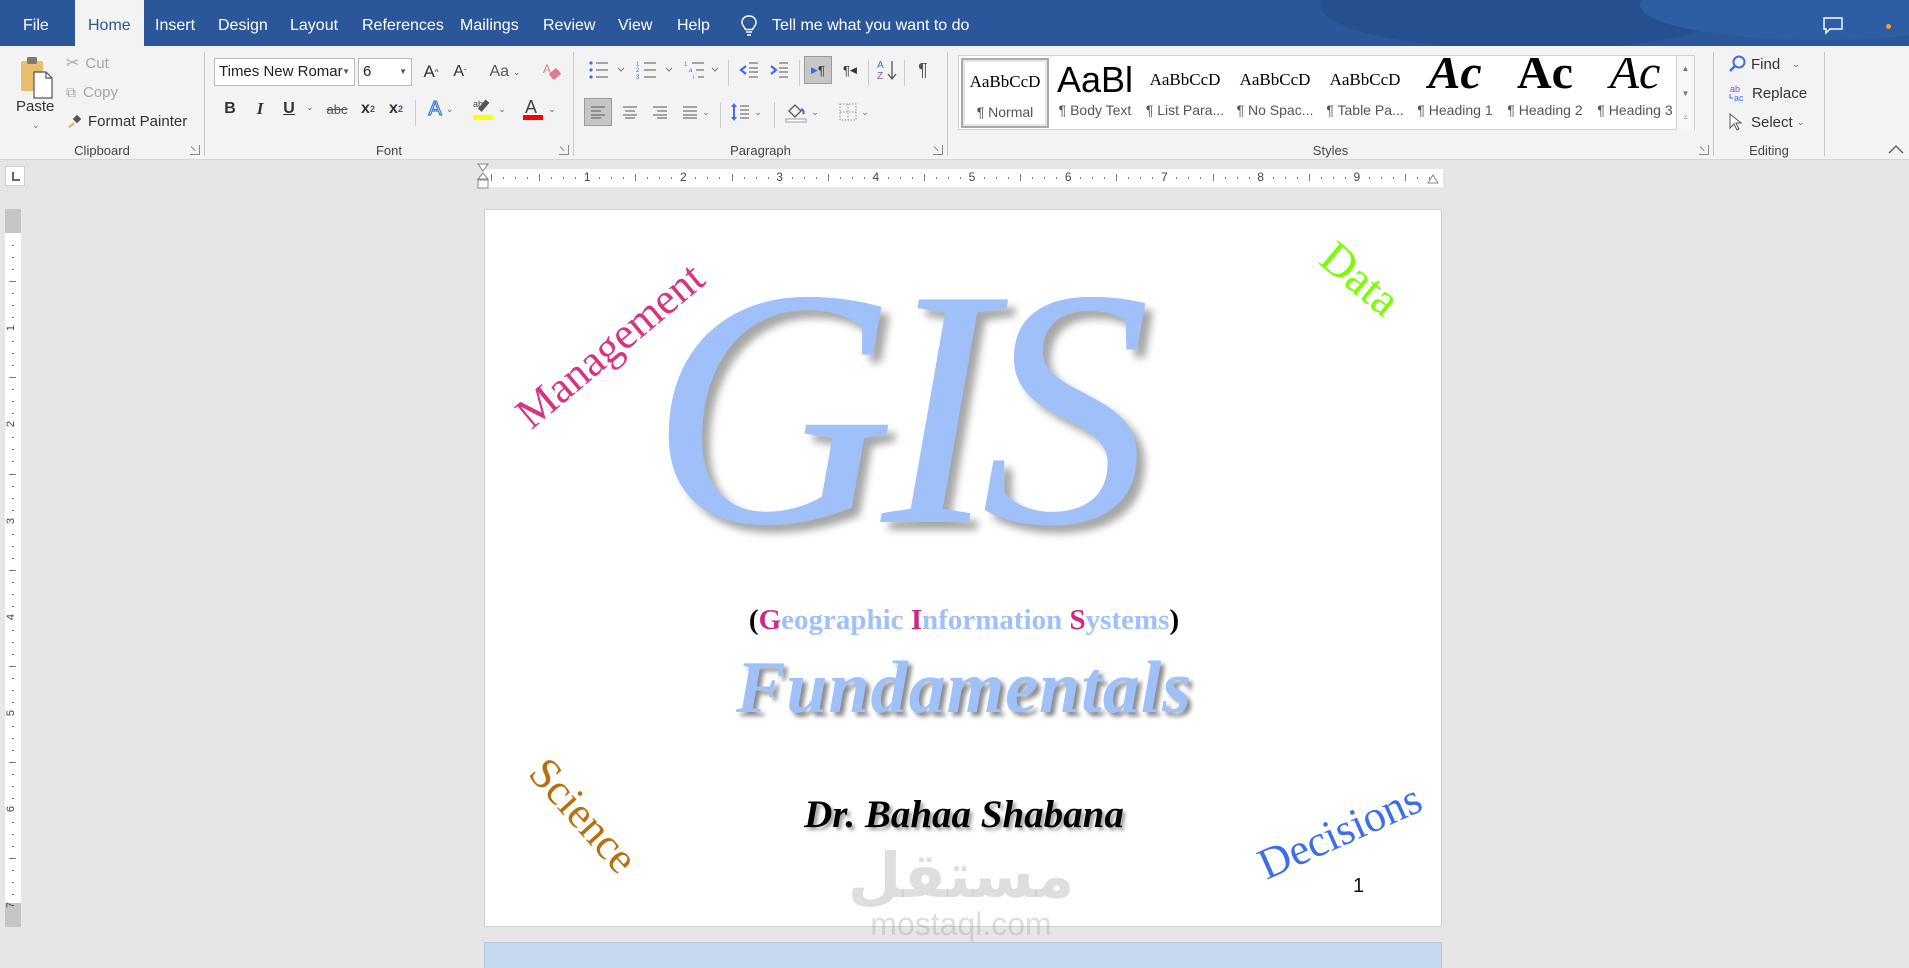 This screenshot has height=968, width=1909. Describe the element at coordinates (36, 125) in the screenshot. I see `paste-dropdown-caret: ⌄` at that location.